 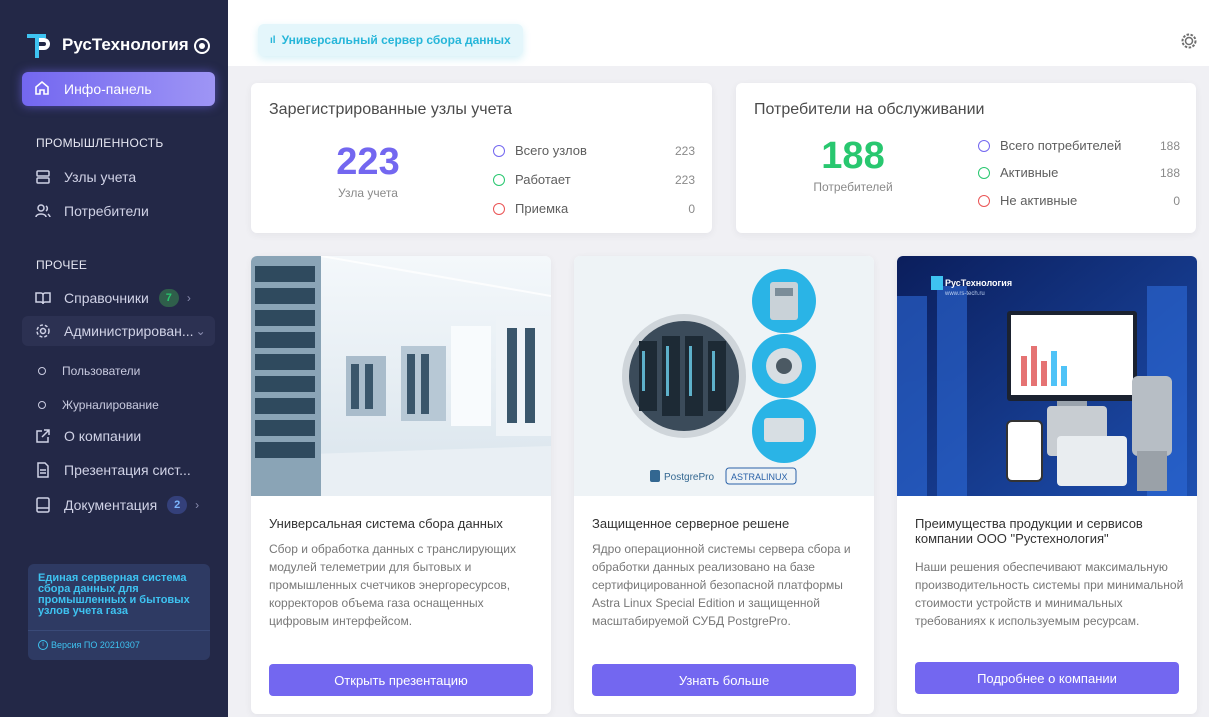 I want to click on legend-label: Работает, so click(x=543, y=179).